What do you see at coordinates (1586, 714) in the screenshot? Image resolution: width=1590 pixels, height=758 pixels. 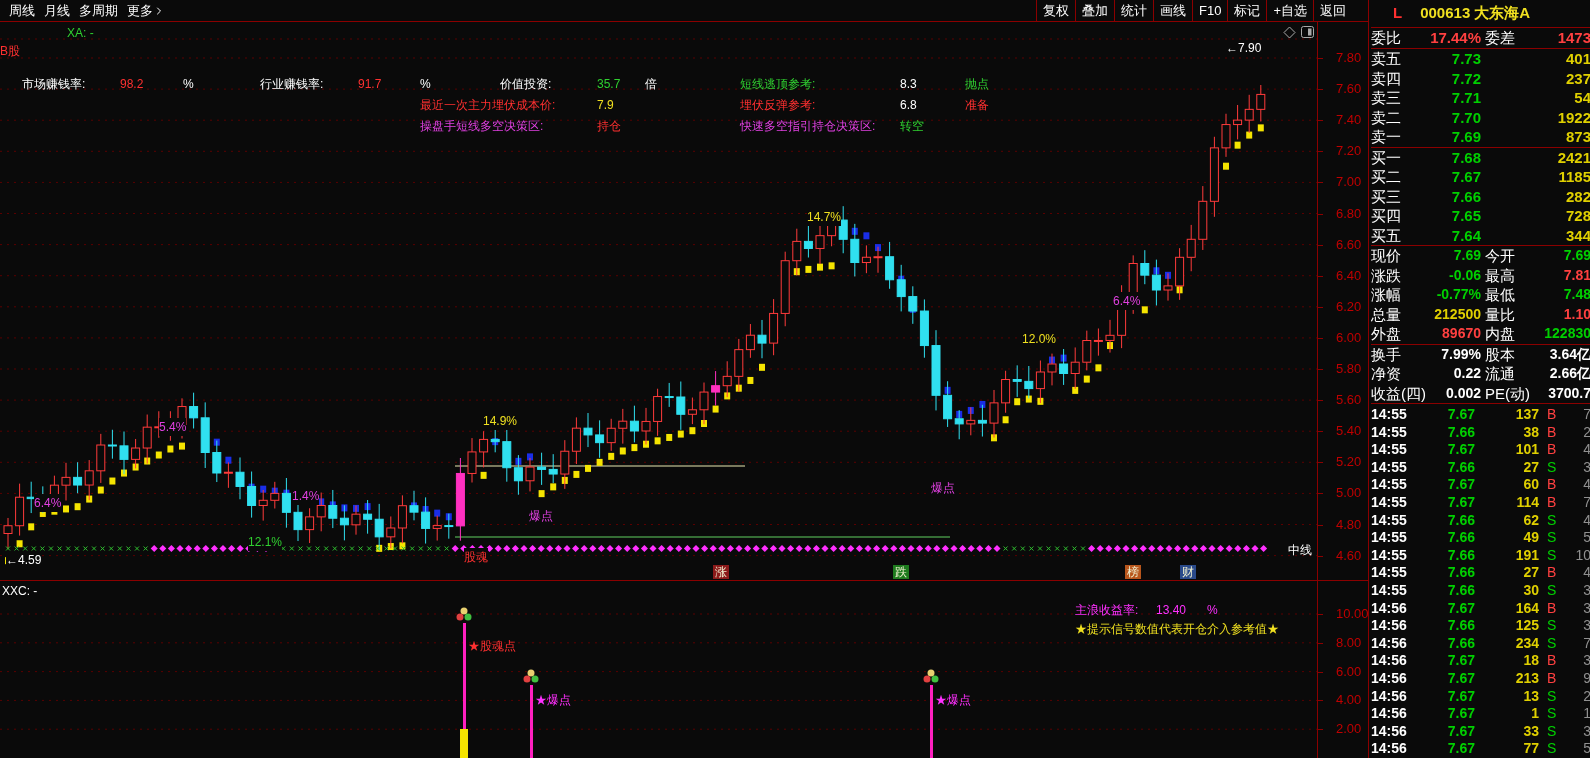 I see `tick-count: 1` at bounding box center [1586, 714].